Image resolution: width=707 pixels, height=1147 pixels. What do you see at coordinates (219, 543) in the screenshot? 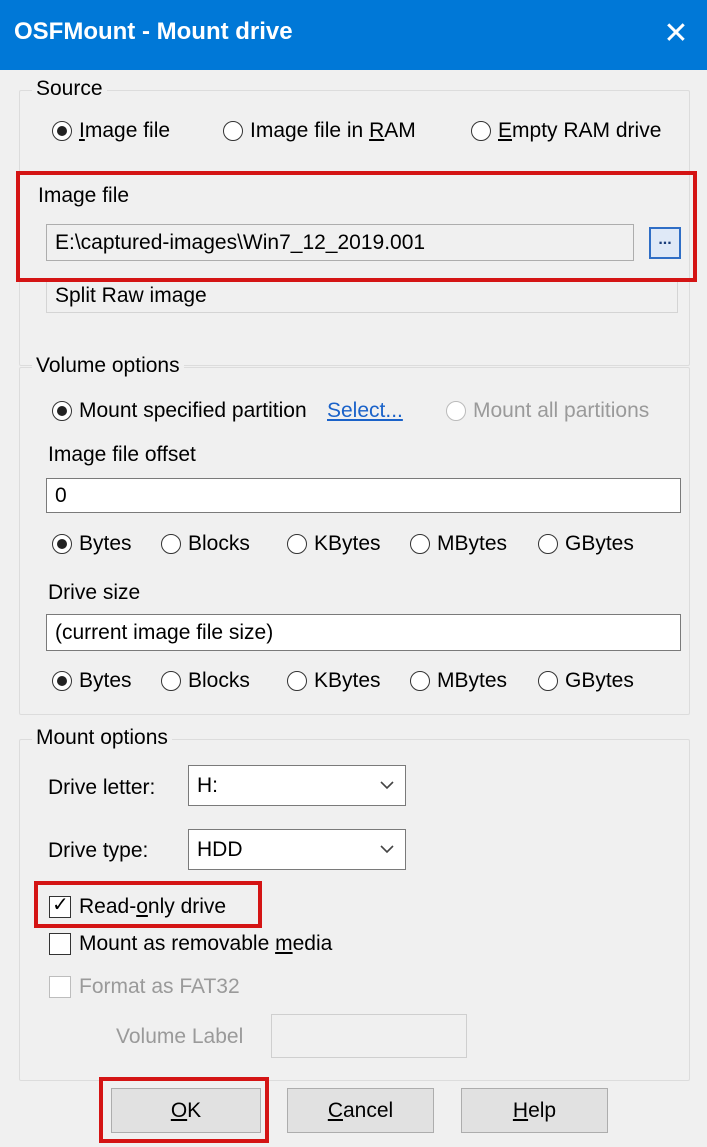
I see `offset-unit-blocks-label: Blocks` at bounding box center [219, 543].